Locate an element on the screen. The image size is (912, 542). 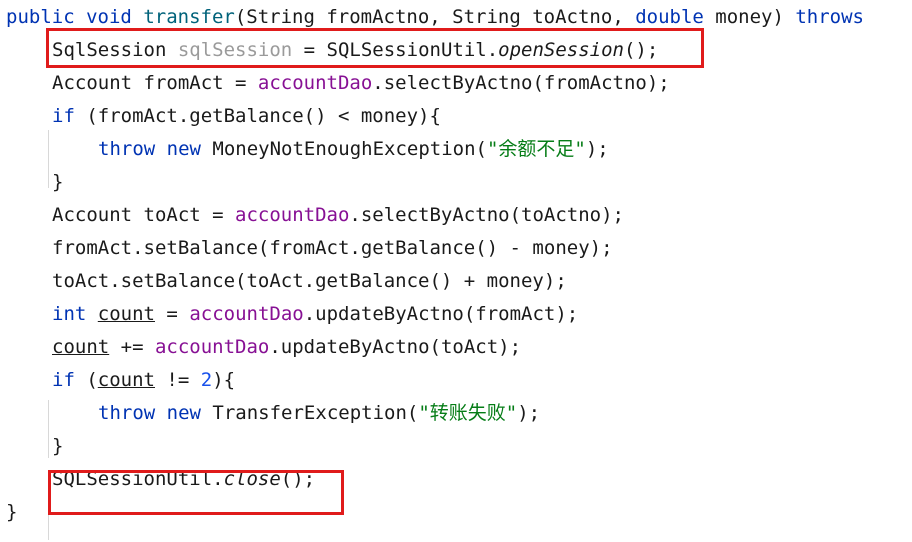
code-token: openSession is located at coordinates (561, 50).